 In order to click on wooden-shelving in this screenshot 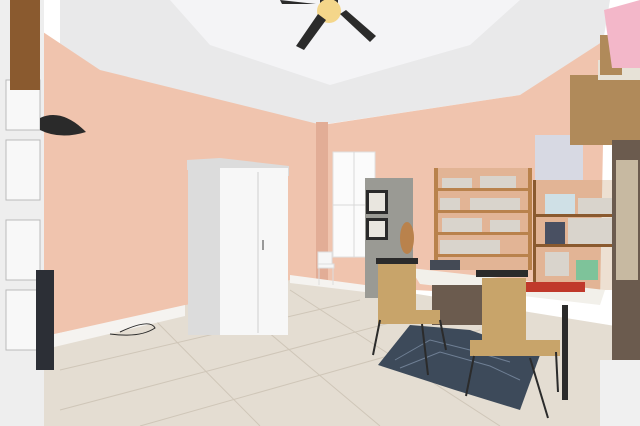, I will do `click(483, 219)`.